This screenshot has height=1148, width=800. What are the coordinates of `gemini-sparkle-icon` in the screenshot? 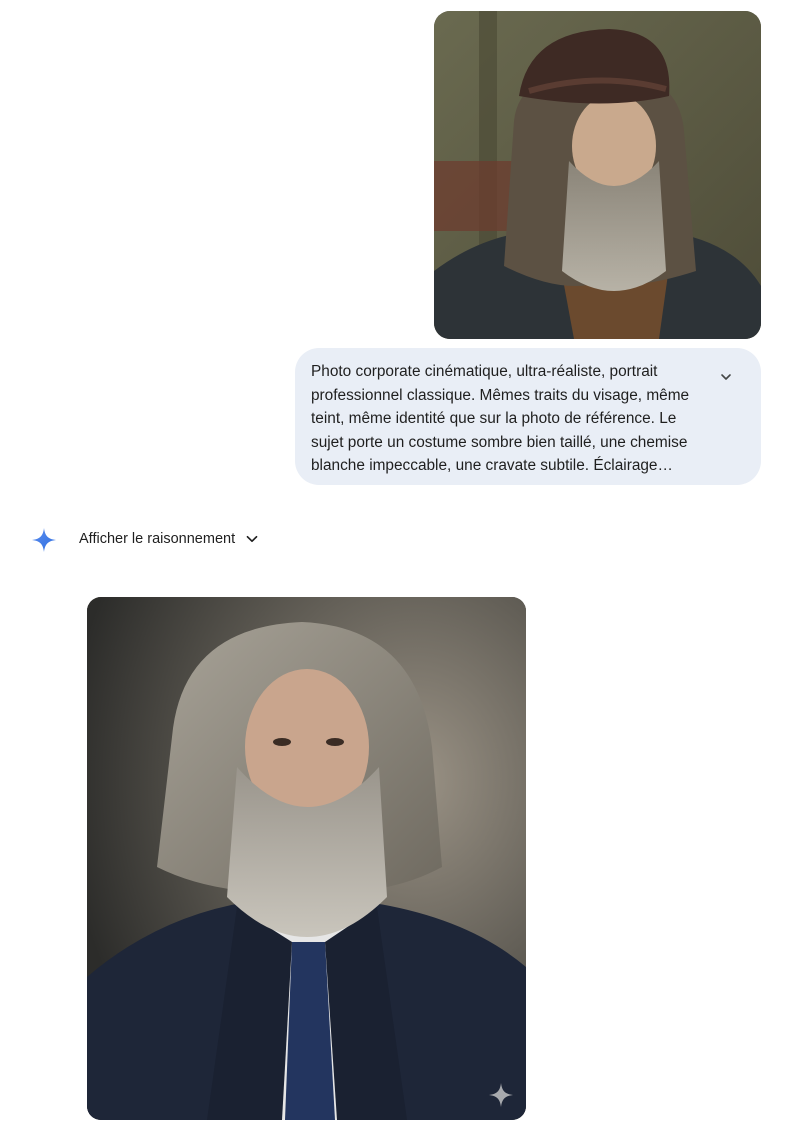 It's located at (44, 540).